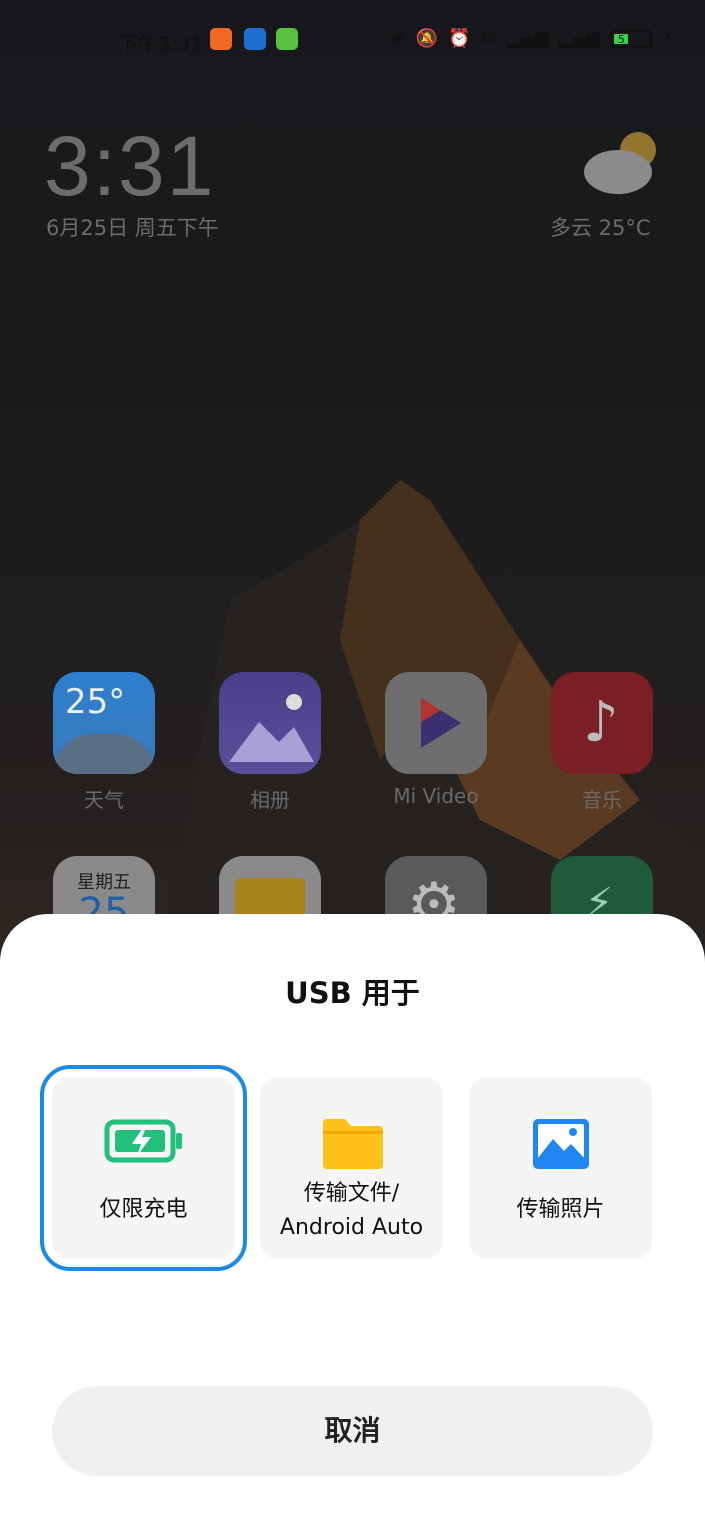 This screenshot has height=1529, width=705. I want to click on partly-cloudy-icon, so click(620, 163).